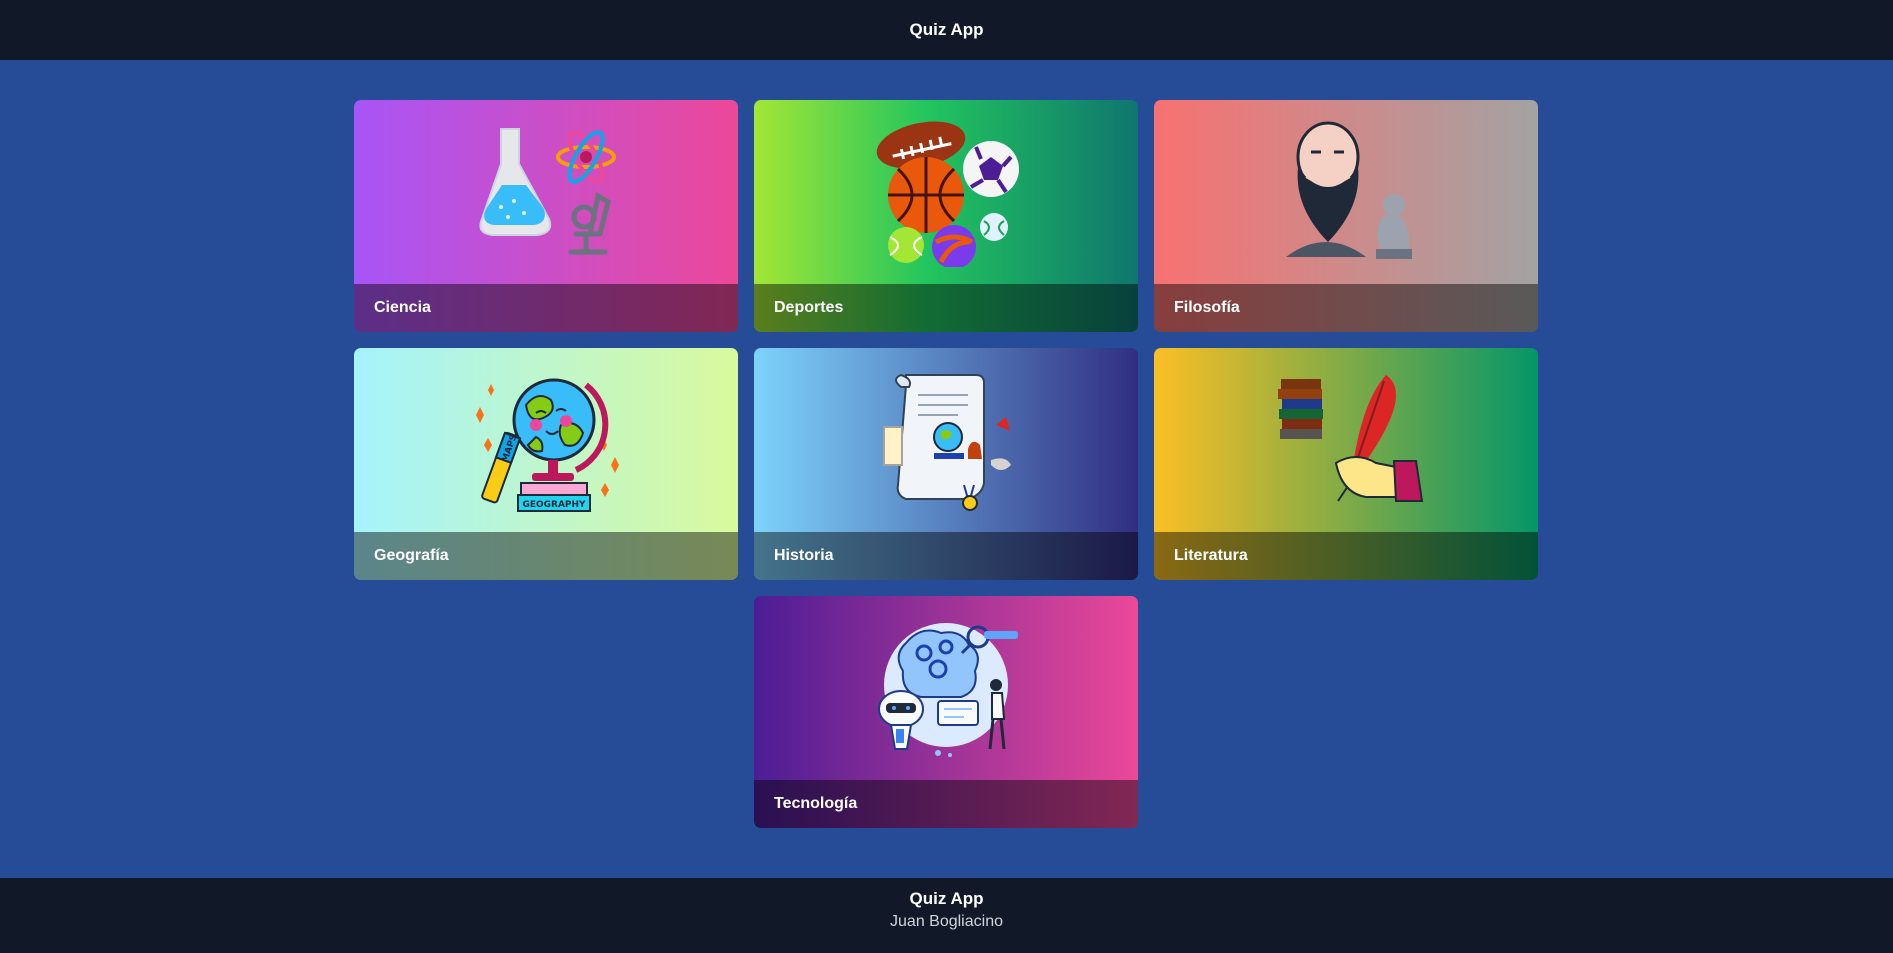 This screenshot has height=953, width=1893. I want to click on category-card-tecnologia: Tecnología, so click(946, 712).